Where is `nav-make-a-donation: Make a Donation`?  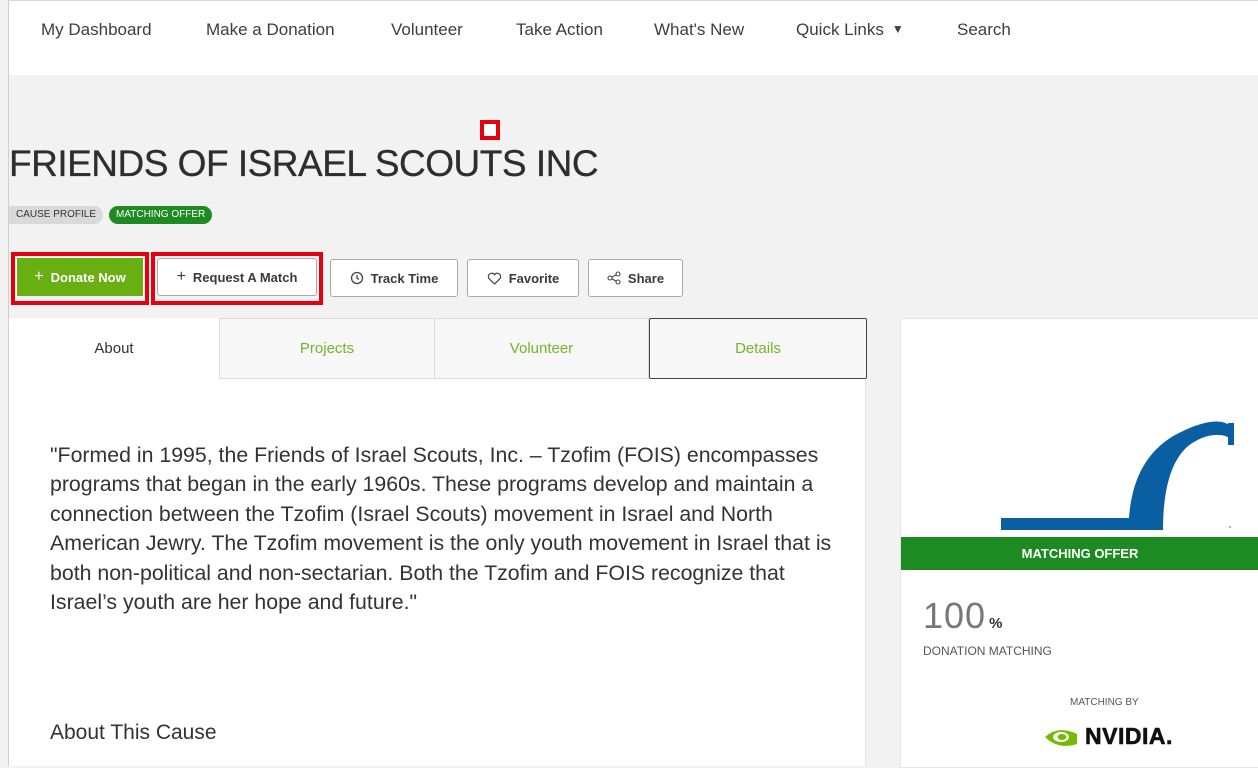 nav-make-a-donation: Make a Donation is located at coordinates (270, 30).